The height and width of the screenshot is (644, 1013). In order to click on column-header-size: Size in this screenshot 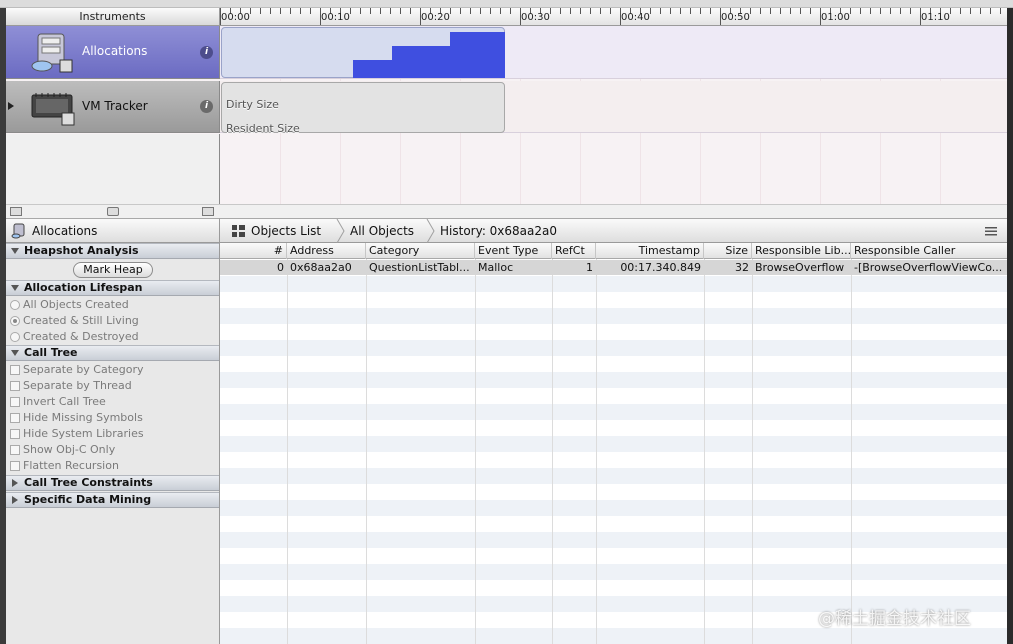, I will do `click(728, 251)`.